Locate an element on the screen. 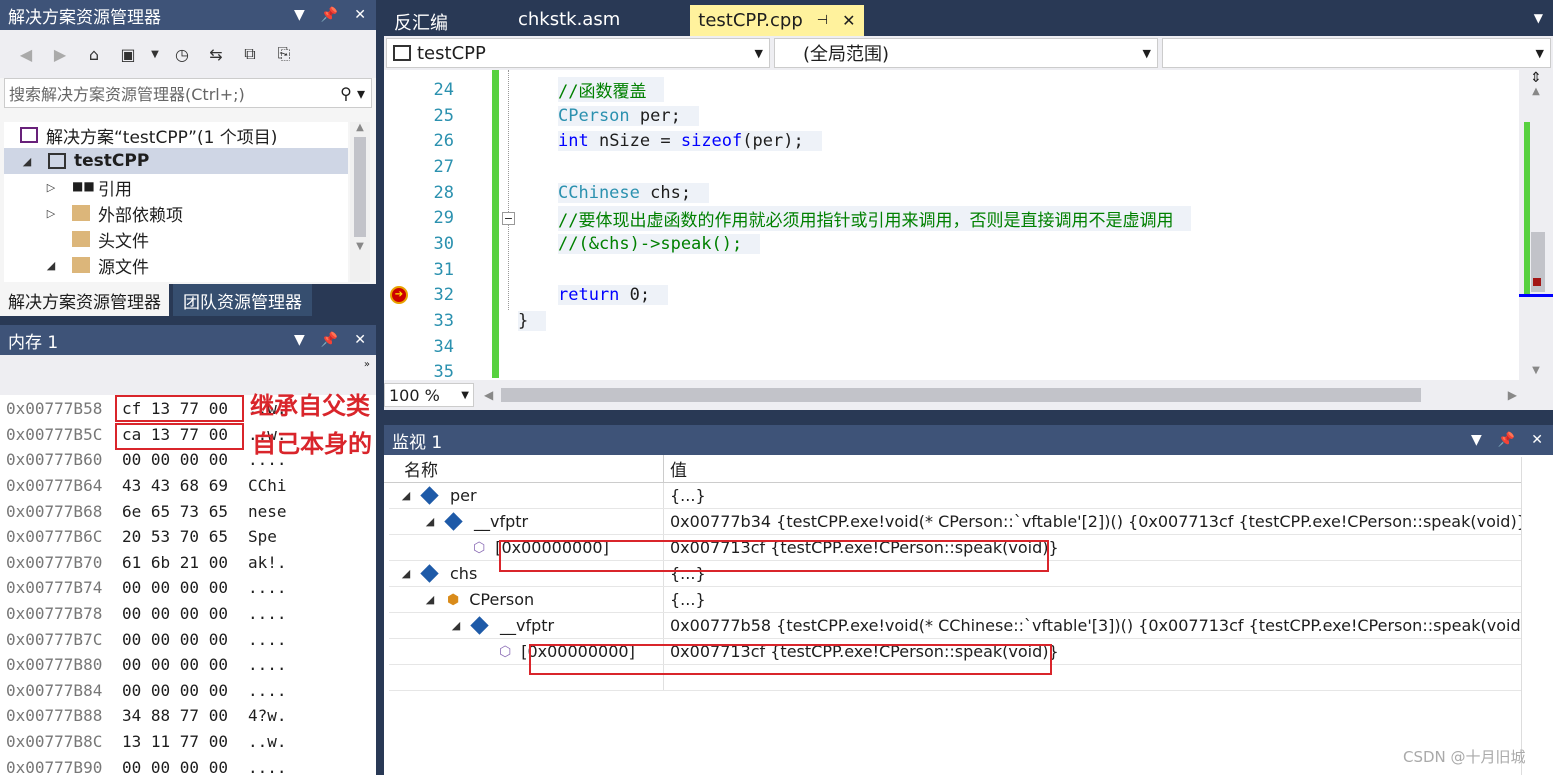  code-line: 27 is located at coordinates (968, 167).